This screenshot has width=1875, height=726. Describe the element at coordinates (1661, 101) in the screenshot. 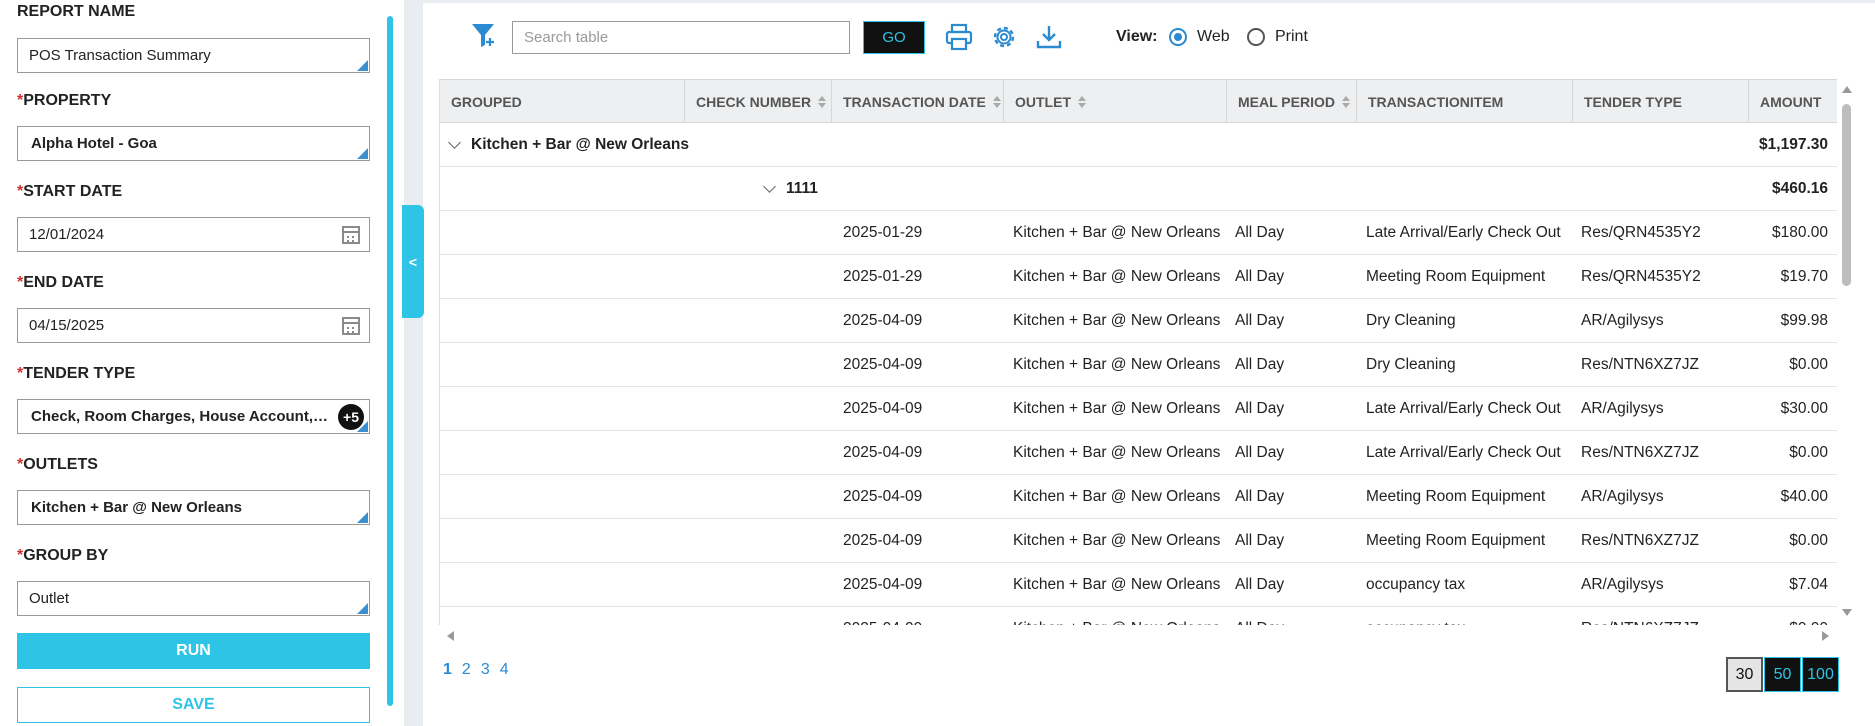

I see `header-tender-type: TENDER TYPE` at that location.